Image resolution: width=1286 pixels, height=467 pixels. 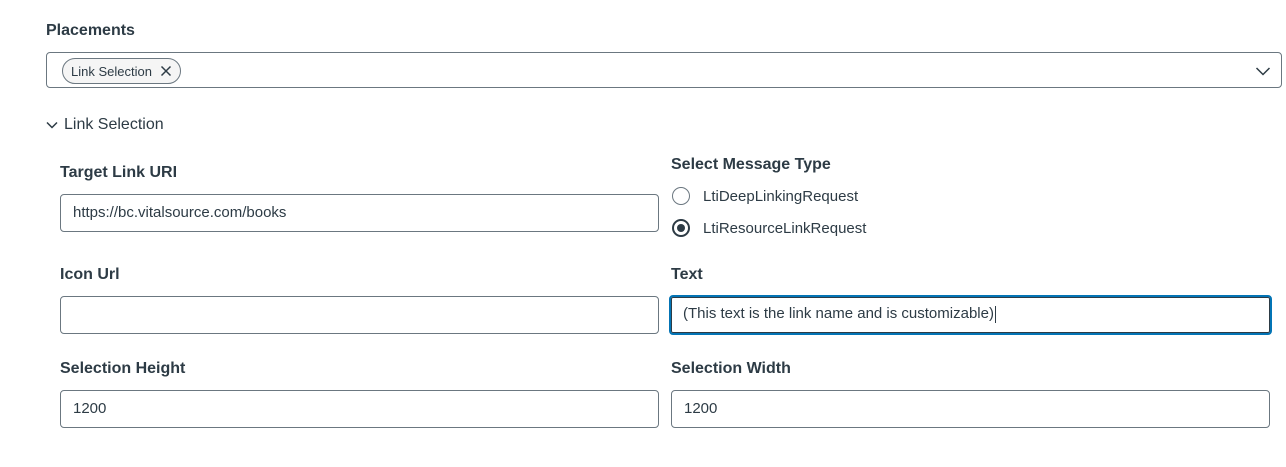 What do you see at coordinates (970, 409) in the screenshot?
I see `selection-width-input: 1200` at bounding box center [970, 409].